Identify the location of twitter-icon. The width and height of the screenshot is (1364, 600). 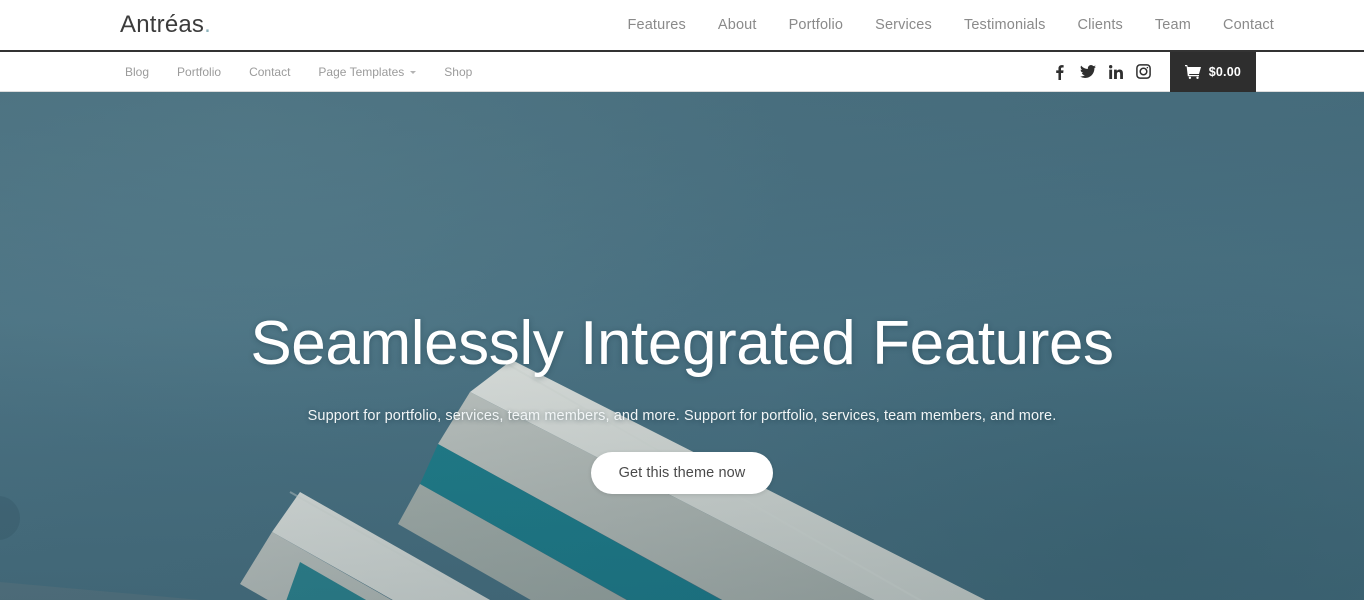
(1087, 71).